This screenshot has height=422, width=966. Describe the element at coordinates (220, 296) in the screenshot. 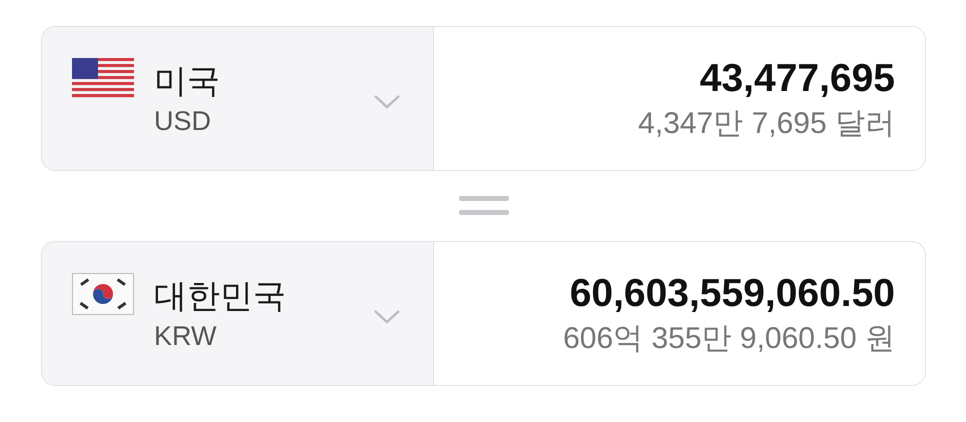

I see `country-name: 대한민국` at that location.